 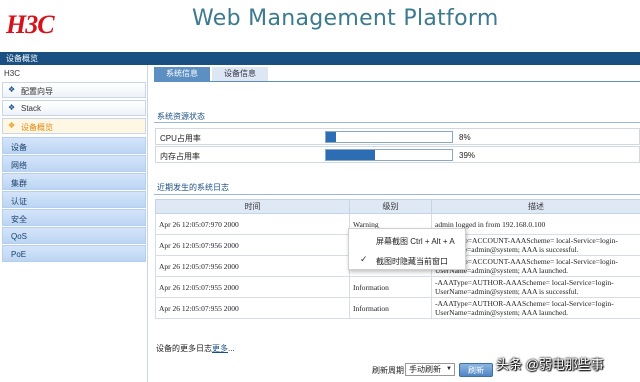 I want to click on refresh-button: 刷新, so click(x=476, y=370).